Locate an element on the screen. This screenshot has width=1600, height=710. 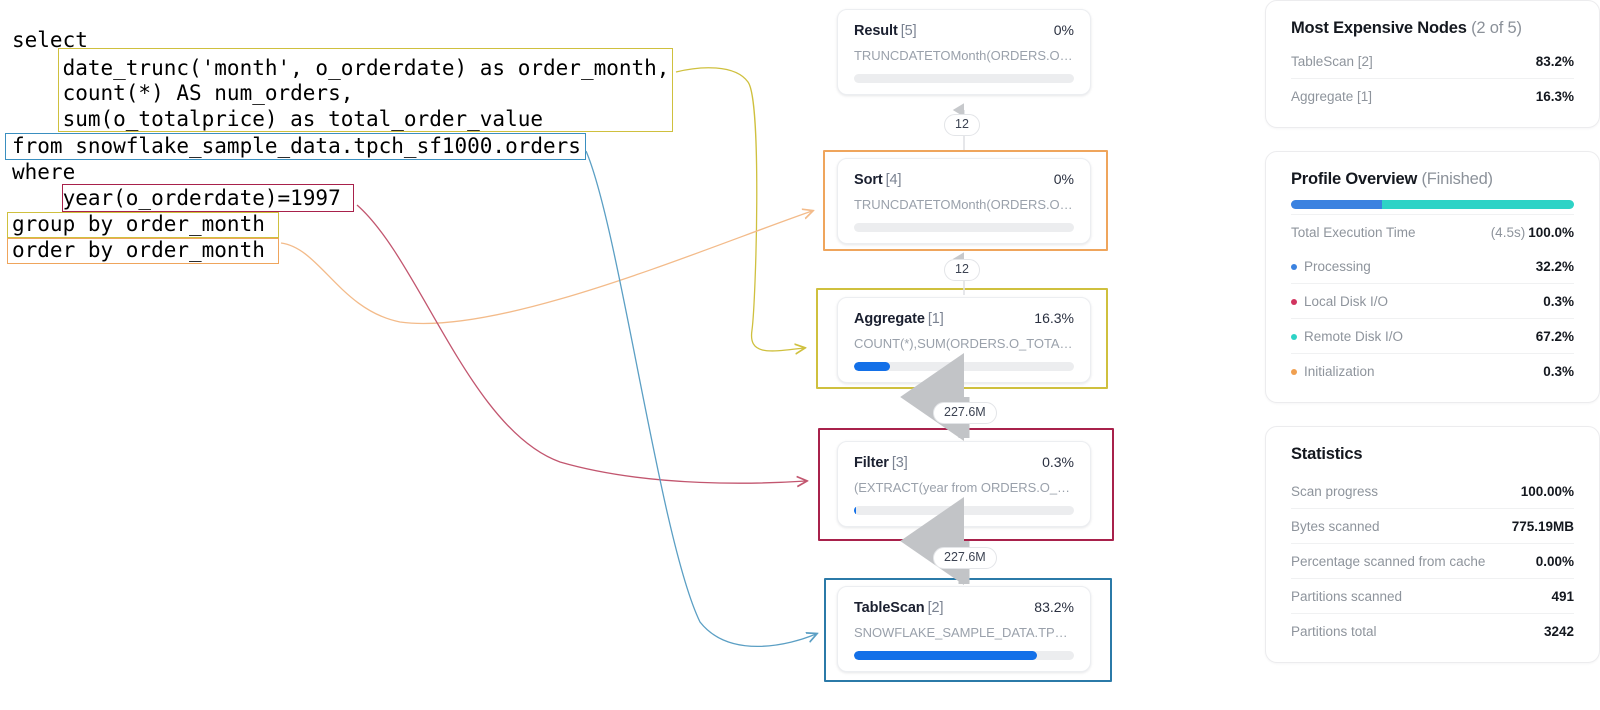
expensive-node-value: 83.2% is located at coordinates (1554, 61).